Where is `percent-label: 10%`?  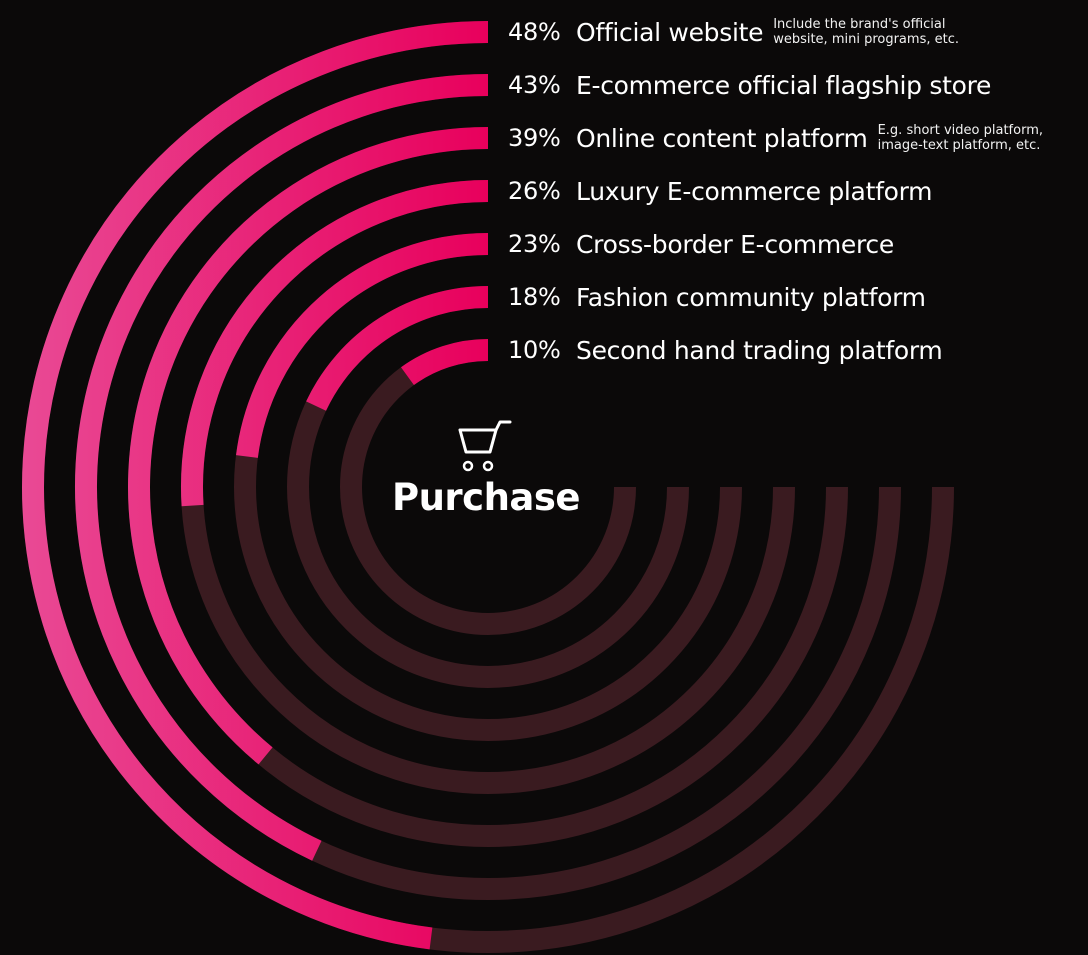
percent-label: 10% is located at coordinates (534, 350).